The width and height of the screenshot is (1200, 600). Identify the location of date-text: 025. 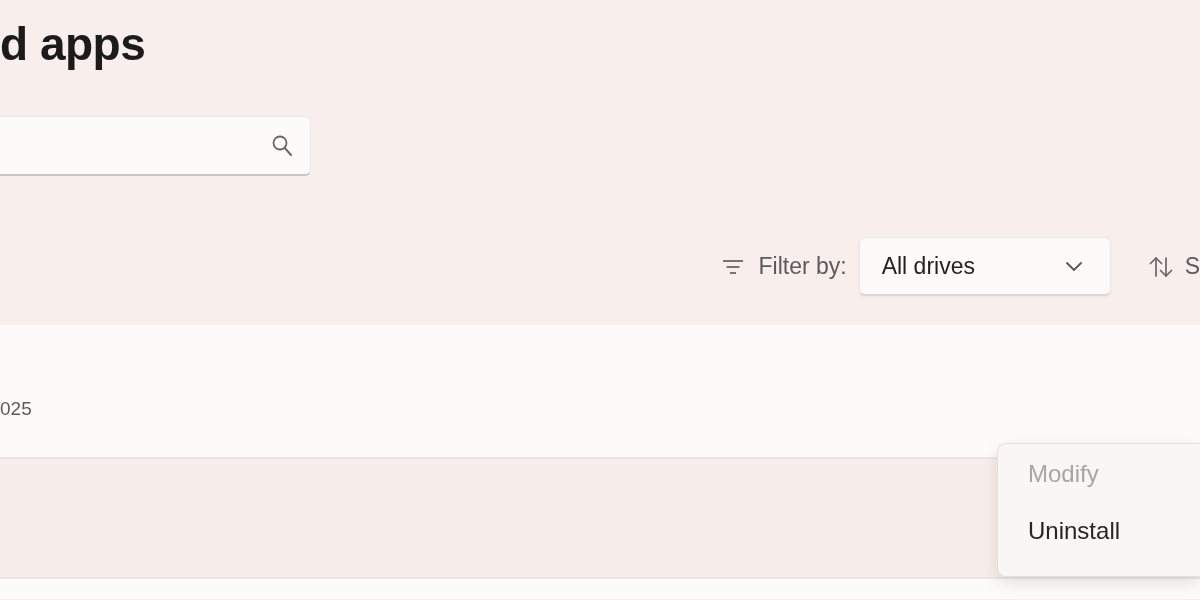
(16, 408).